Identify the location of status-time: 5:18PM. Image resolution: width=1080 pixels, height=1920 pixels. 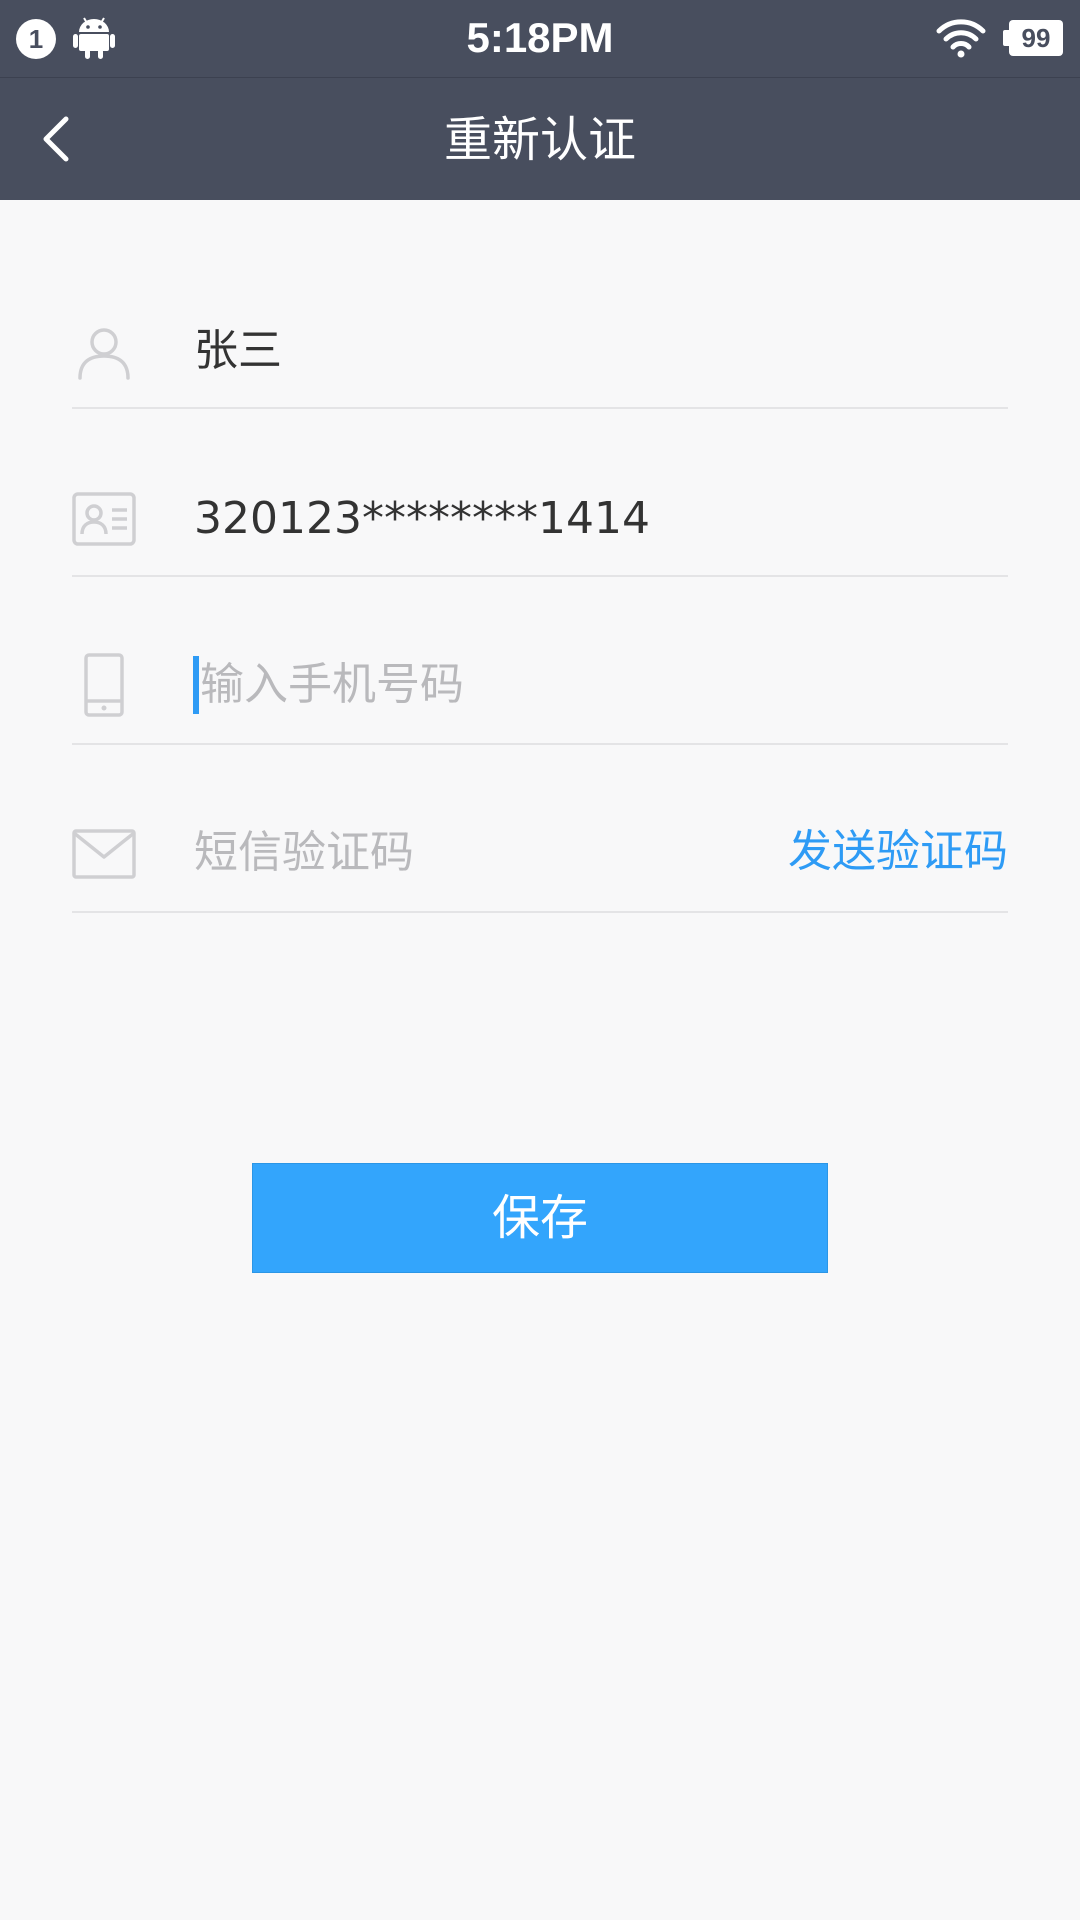
(540, 37).